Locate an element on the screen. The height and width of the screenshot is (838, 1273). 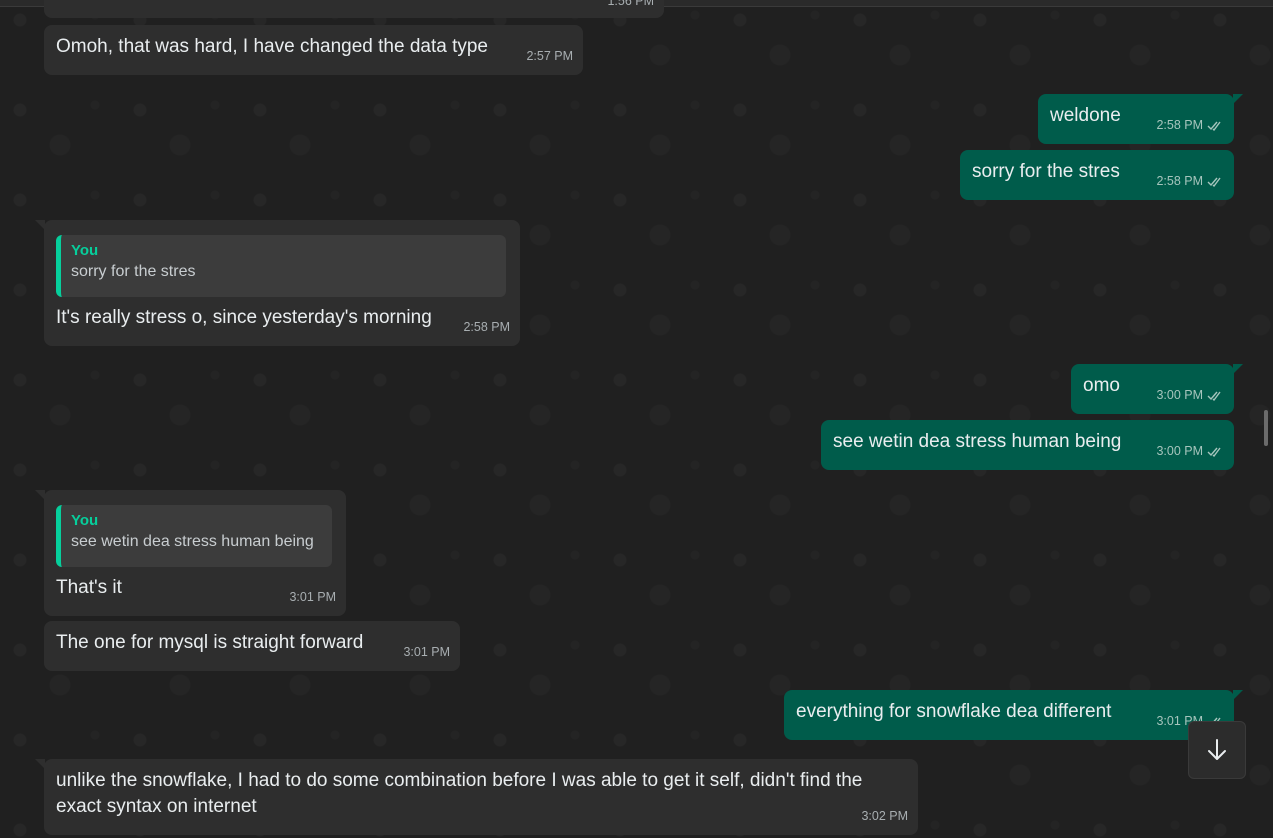
message-bubble-outgoing: weldone 2:58 PM is located at coordinates (1140, 119).